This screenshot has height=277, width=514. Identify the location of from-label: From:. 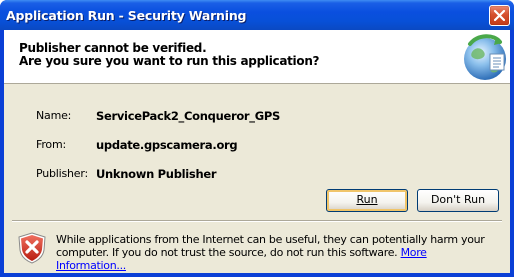
(51, 144).